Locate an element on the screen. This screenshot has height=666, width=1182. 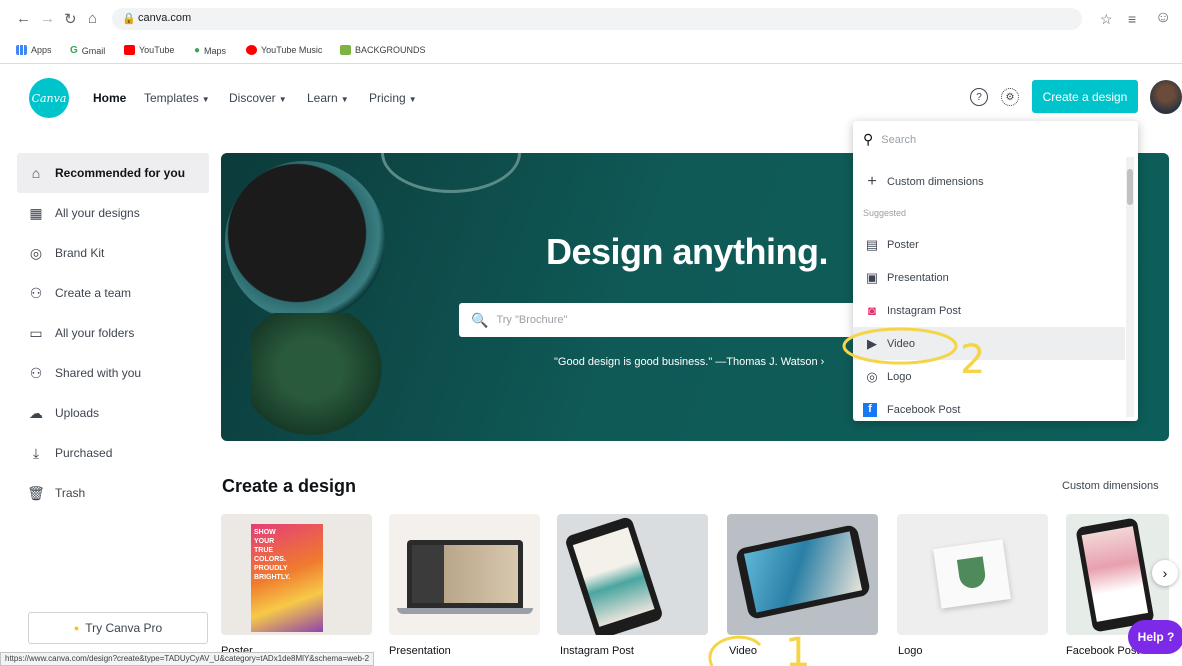
plant-image is located at coordinates (326, 377).